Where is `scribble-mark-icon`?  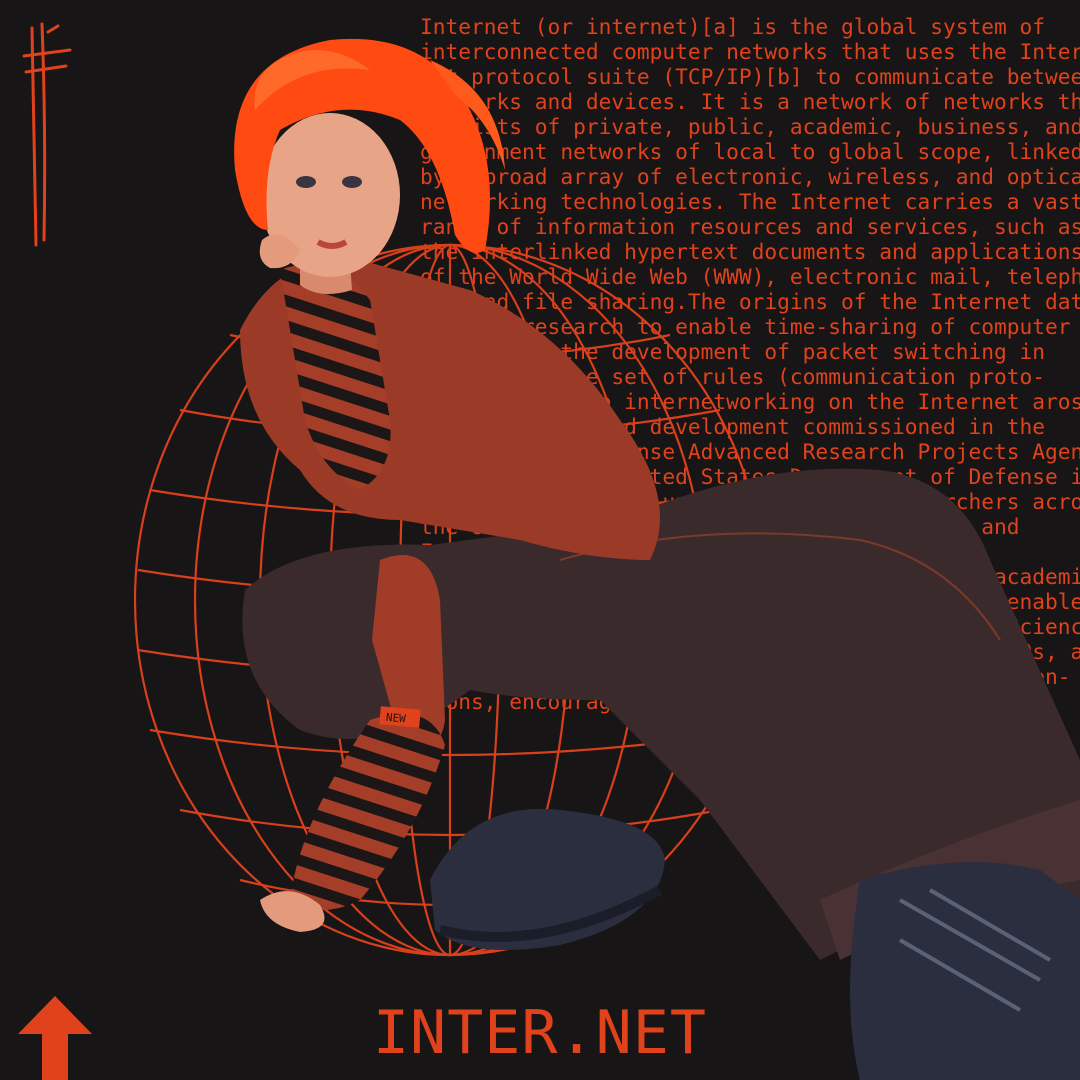
scribble-mark-icon is located at coordinates (47, 134).